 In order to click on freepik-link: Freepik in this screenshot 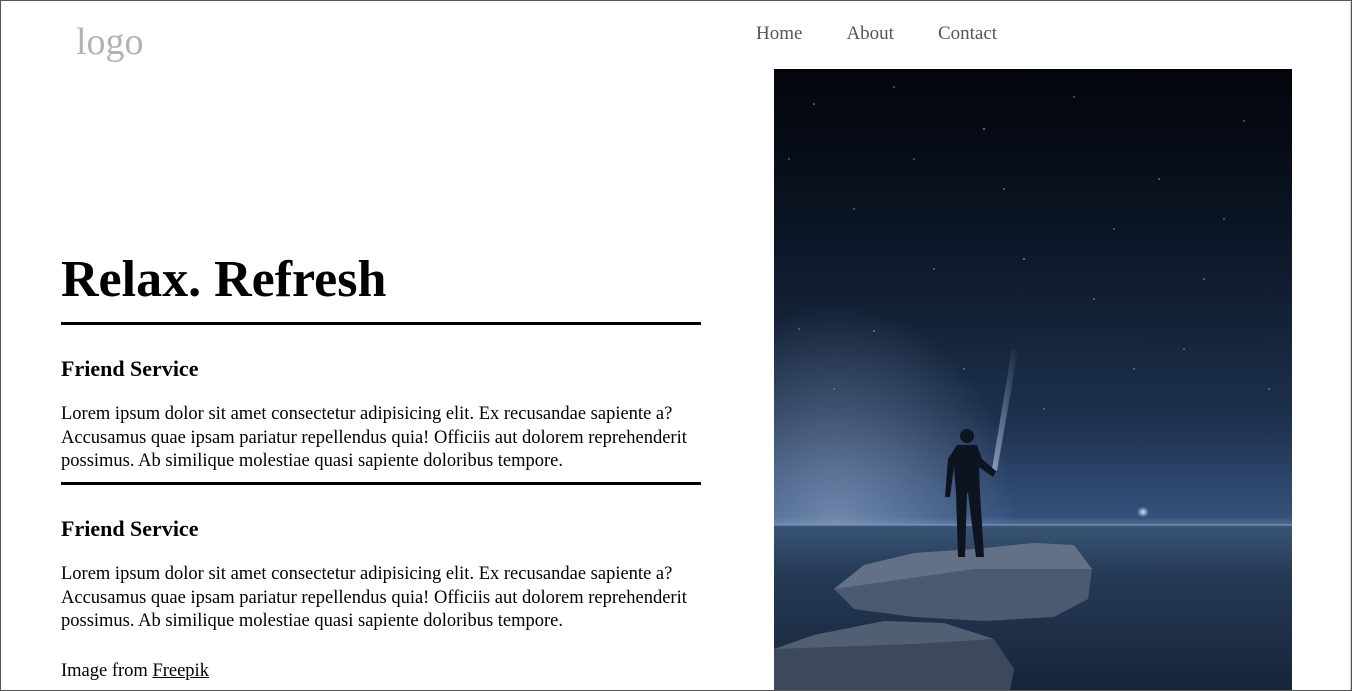, I will do `click(180, 671)`.